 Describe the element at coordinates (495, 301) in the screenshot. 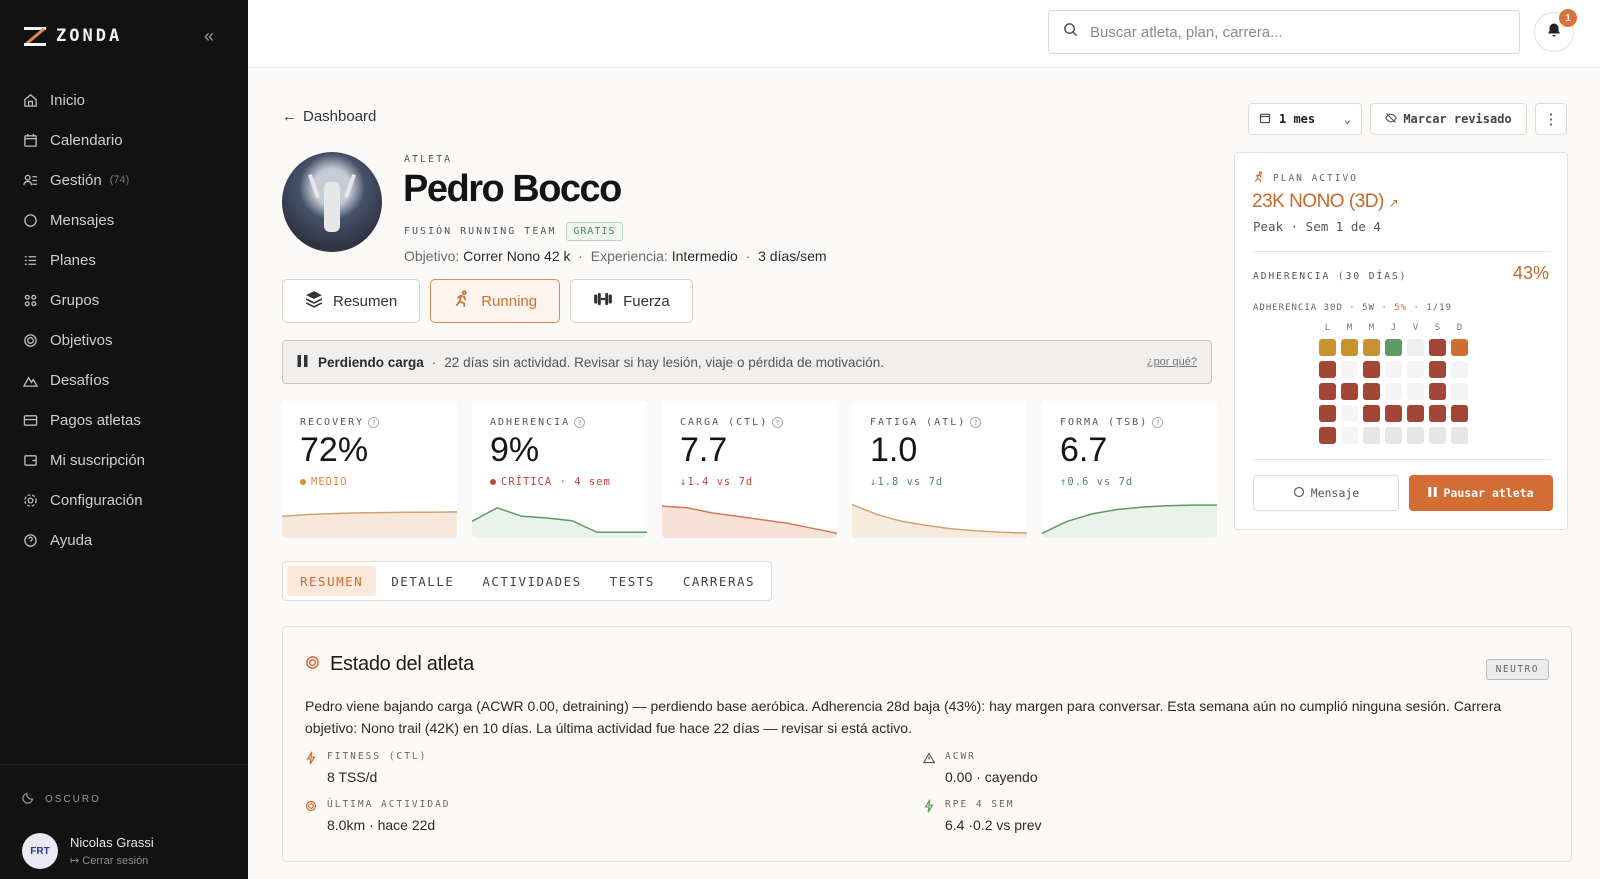

I see `tab-running: Running` at that location.